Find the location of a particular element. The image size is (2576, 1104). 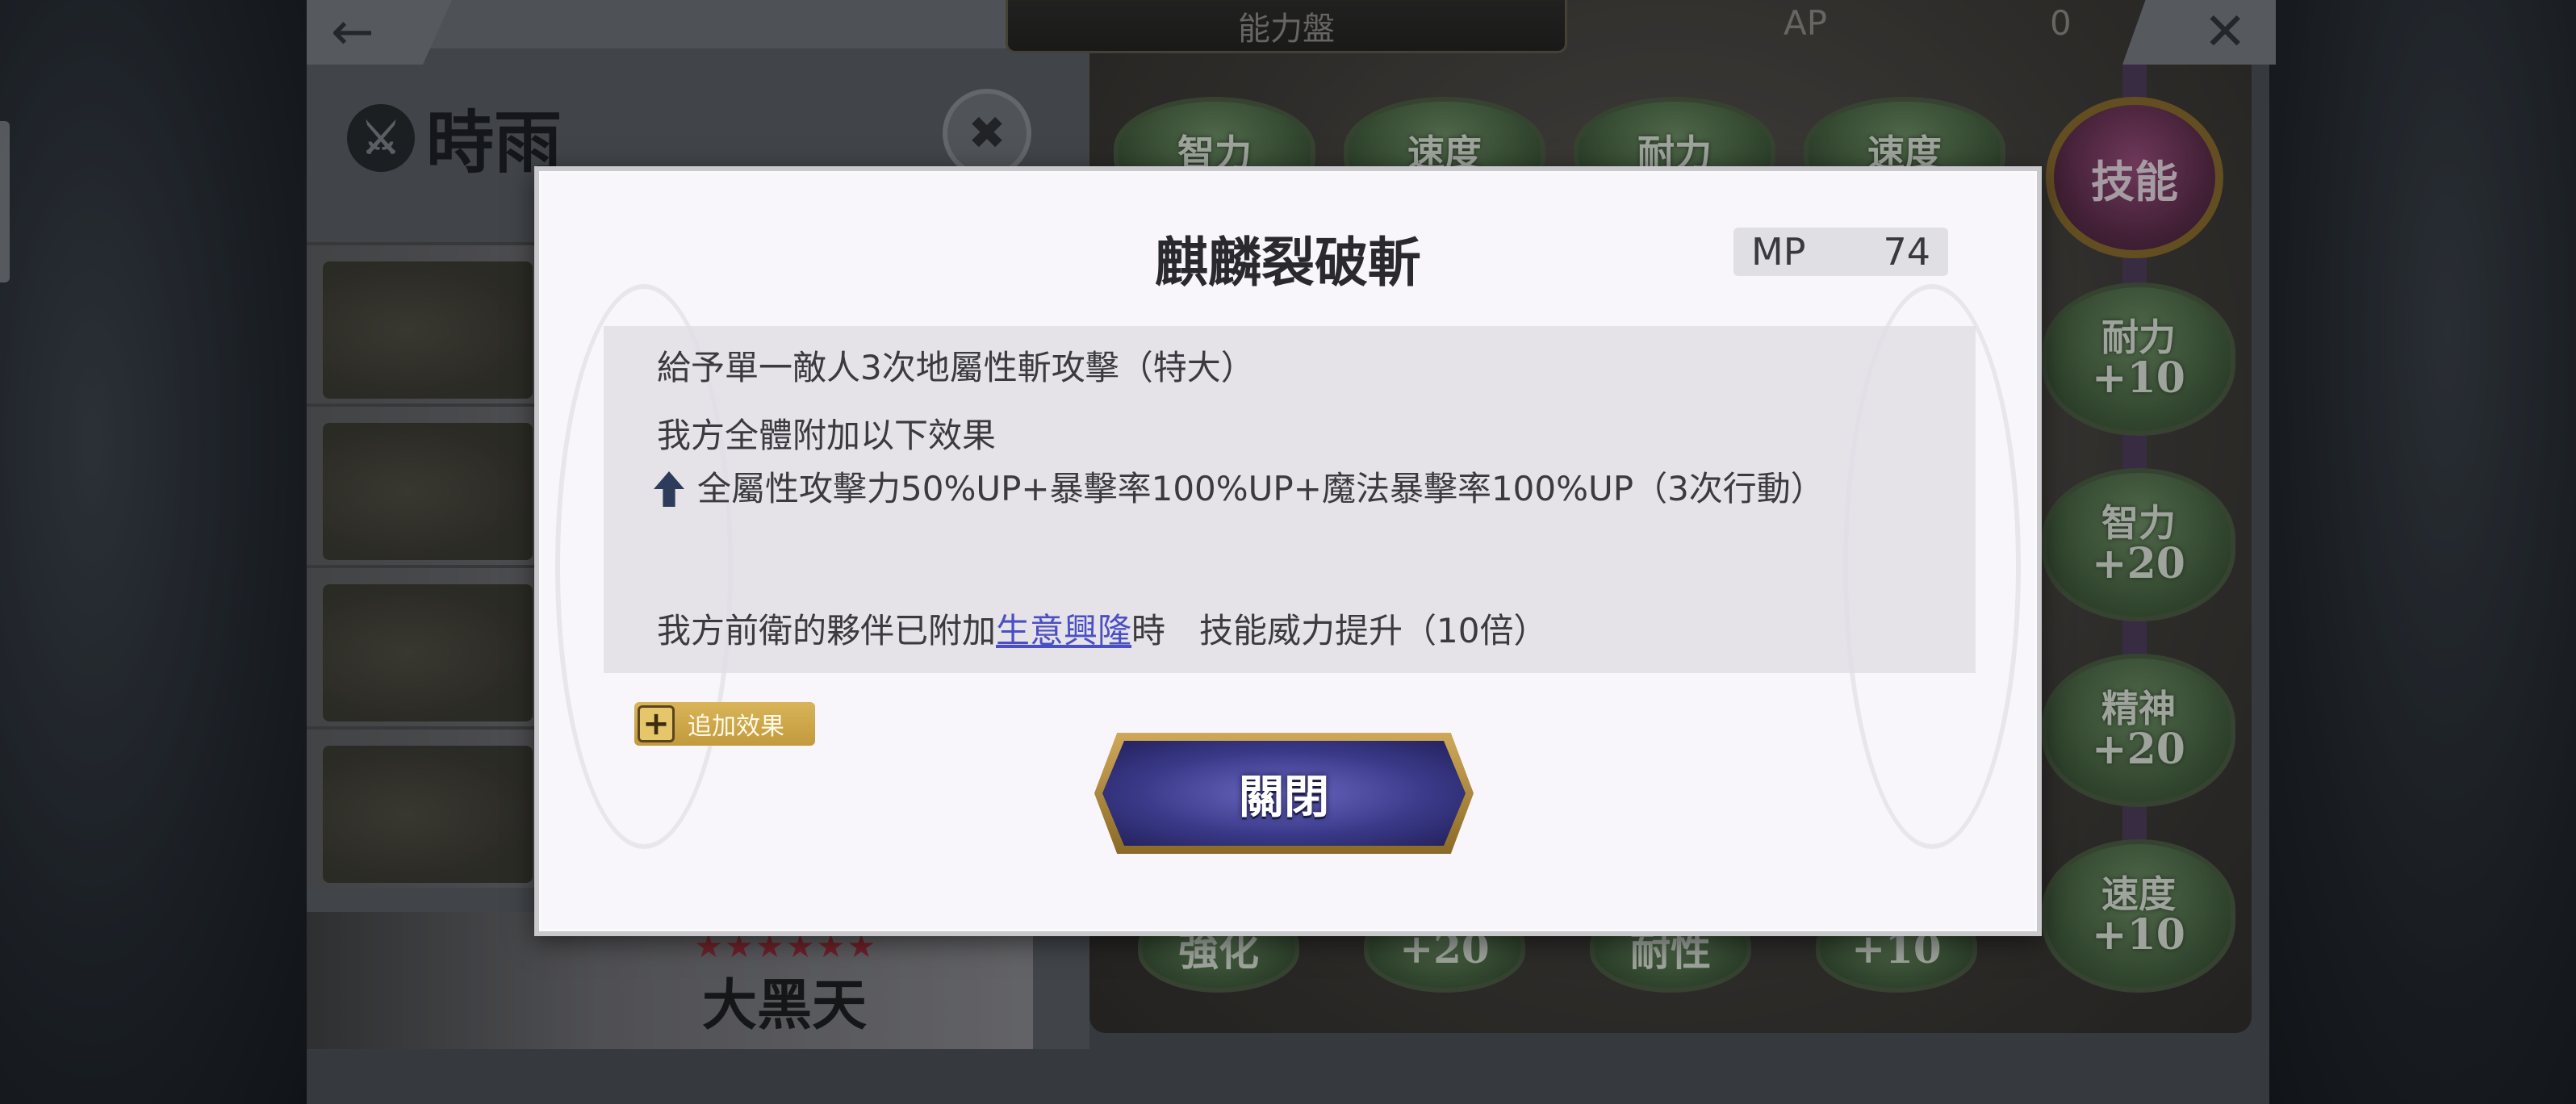

mp-value: 74 is located at coordinates (1906, 252).